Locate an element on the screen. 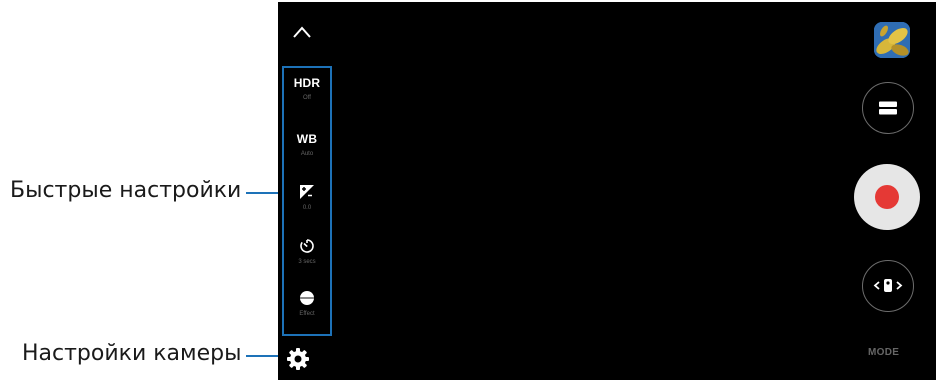 This screenshot has height=382, width=938. white-balance-setting: WB Auto is located at coordinates (307, 144).